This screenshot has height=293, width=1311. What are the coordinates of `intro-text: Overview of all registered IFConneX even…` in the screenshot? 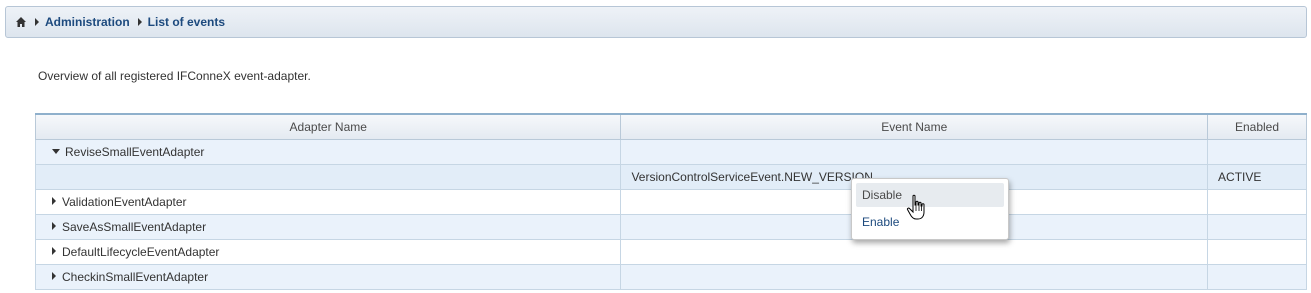 It's located at (174, 76).